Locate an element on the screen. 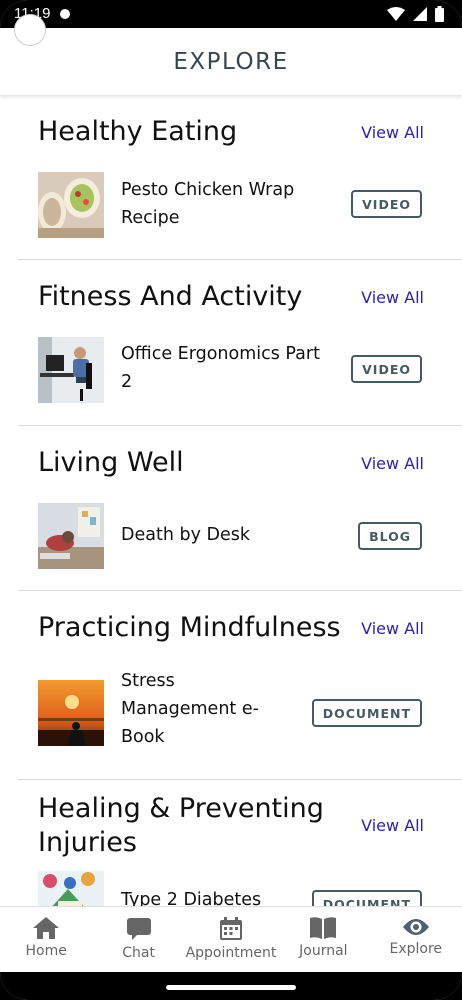 This screenshot has height=1000, width=462. nav-journal: Journal is located at coordinates (323, 933).